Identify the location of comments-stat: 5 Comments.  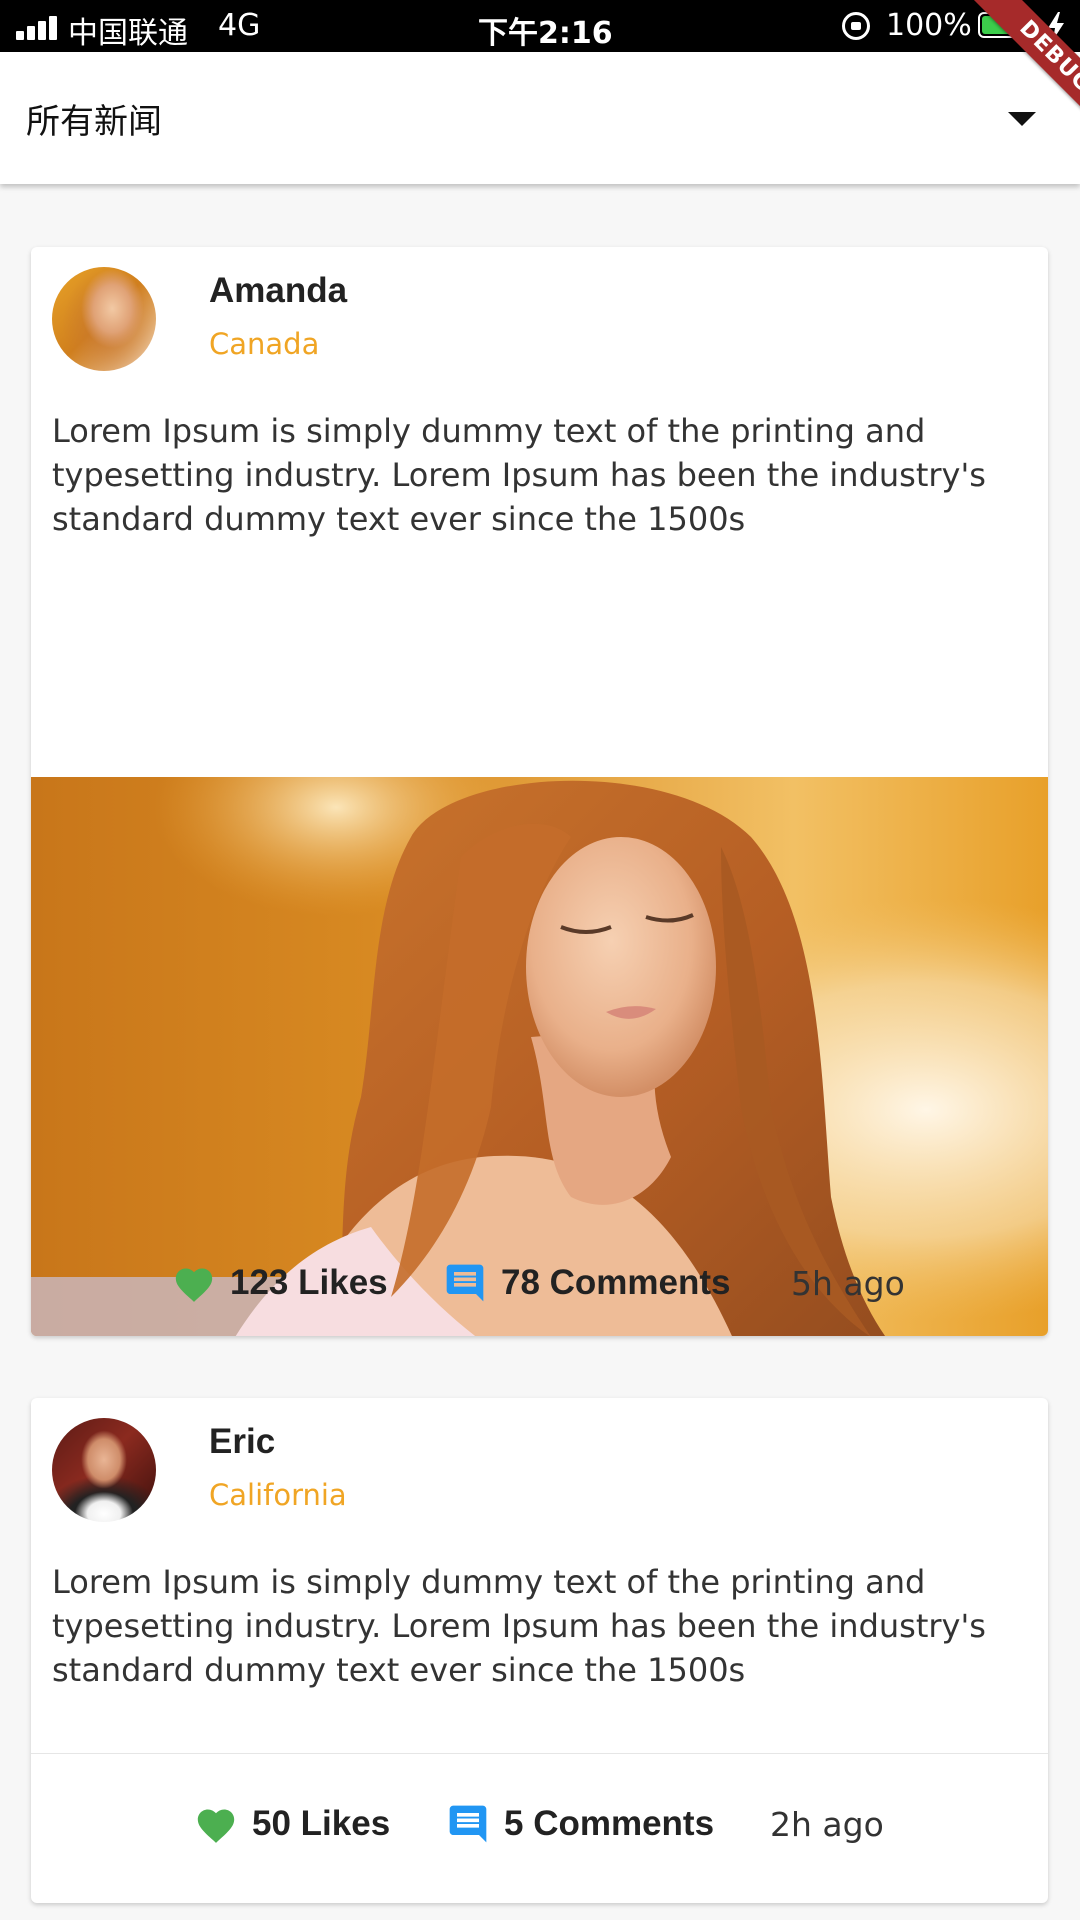
(580, 1824).